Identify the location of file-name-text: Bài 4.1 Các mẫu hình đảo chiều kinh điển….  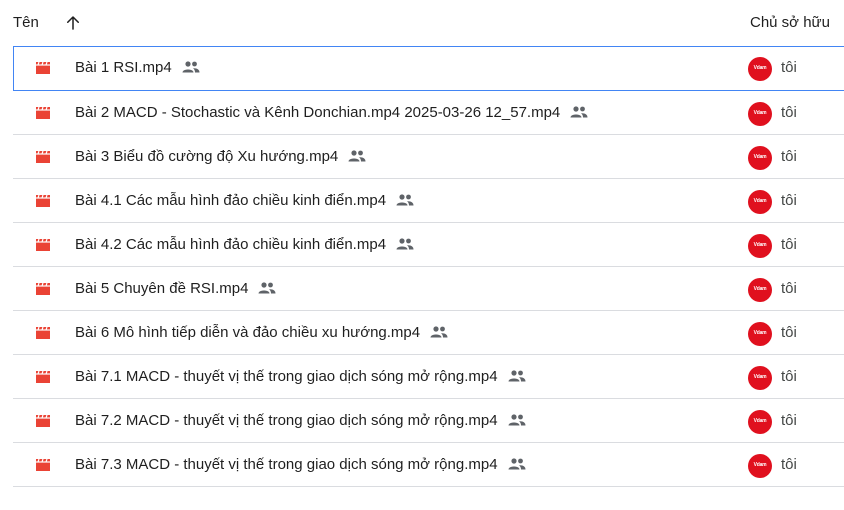
(231, 200).